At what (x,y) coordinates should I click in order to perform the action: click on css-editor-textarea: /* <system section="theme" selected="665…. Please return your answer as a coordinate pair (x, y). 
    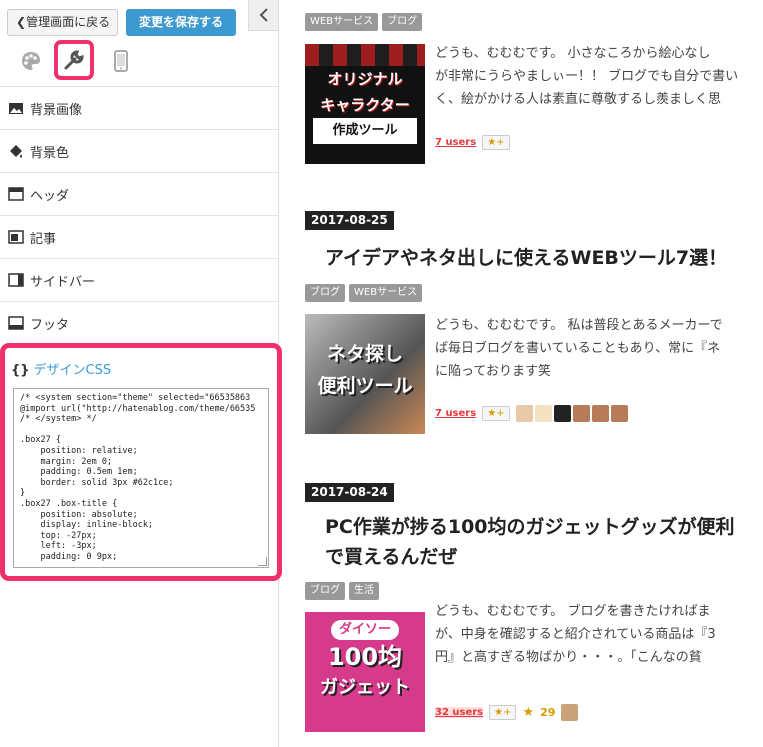
    Looking at the image, I should click on (141, 478).